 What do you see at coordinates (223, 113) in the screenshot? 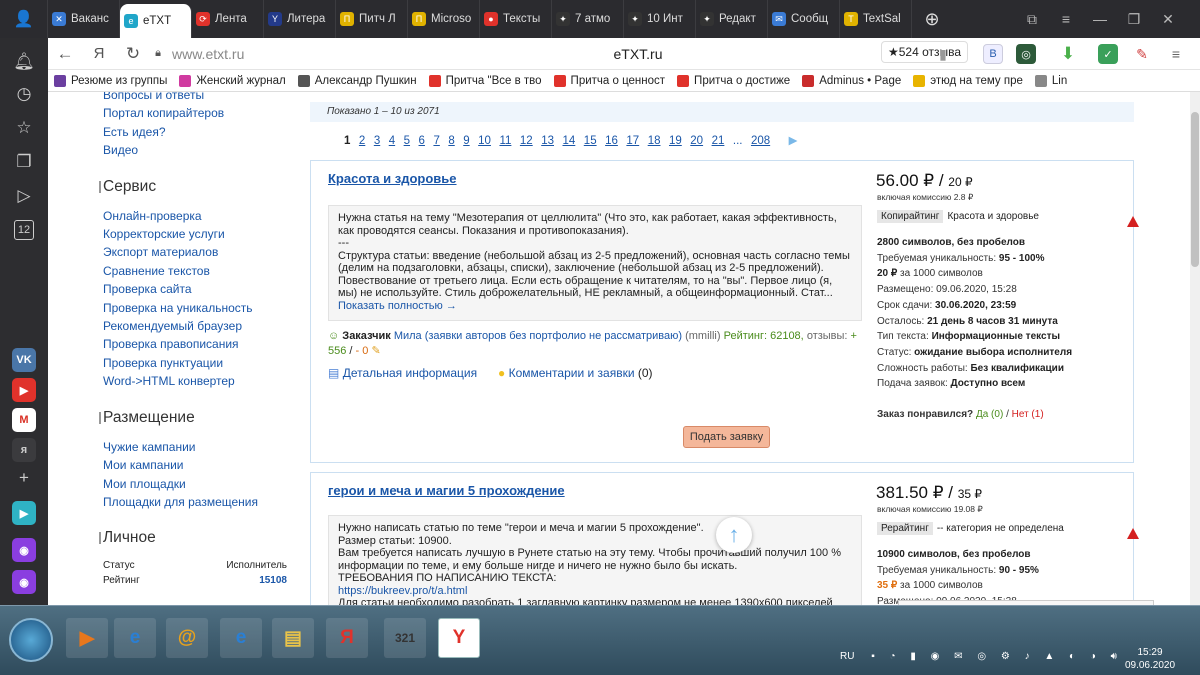
I see `sidebar-link: Портал копирайтеров` at bounding box center [223, 113].